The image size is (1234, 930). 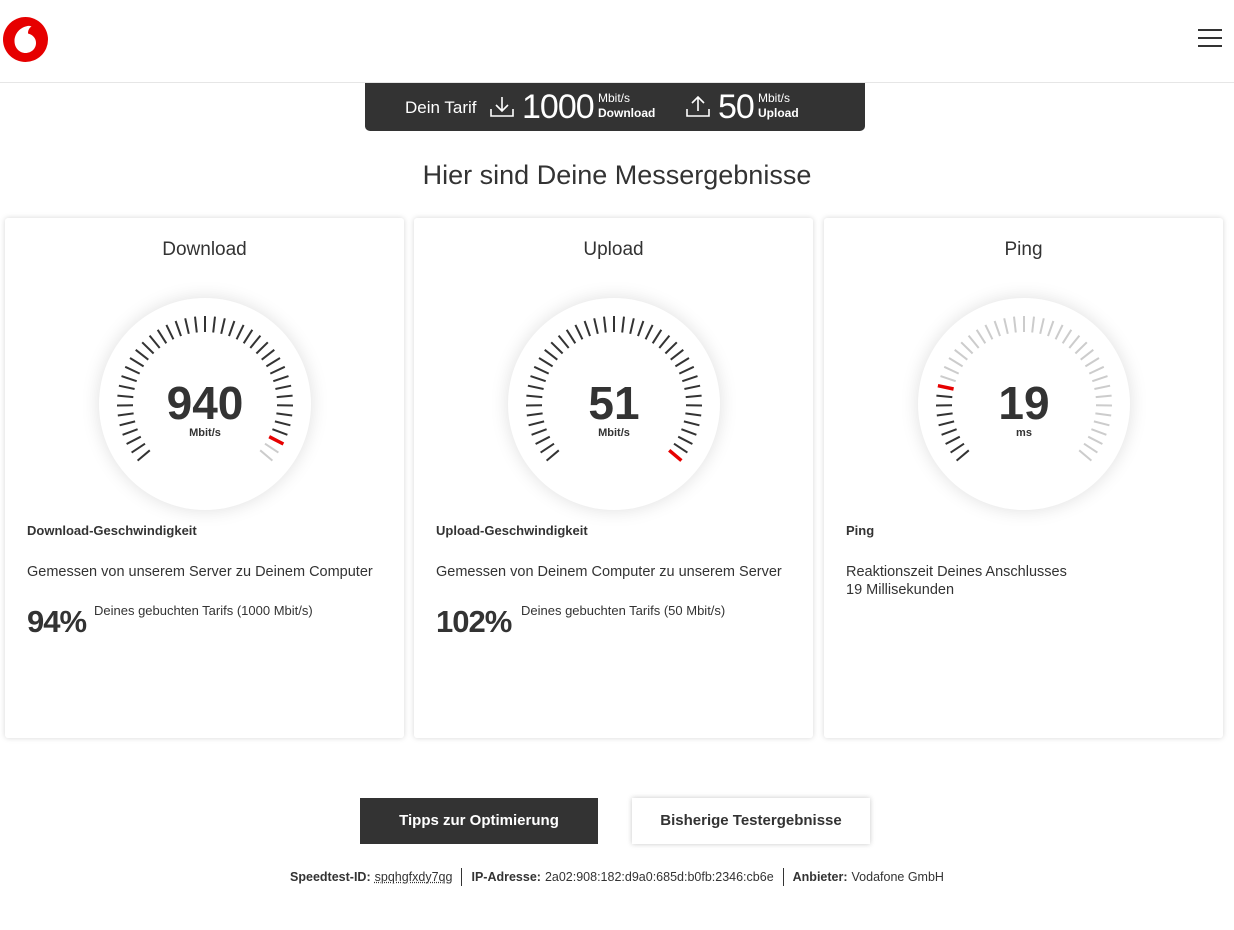 What do you see at coordinates (506, 877) in the screenshot?
I see `ip-address-label: IP-Adresse:` at bounding box center [506, 877].